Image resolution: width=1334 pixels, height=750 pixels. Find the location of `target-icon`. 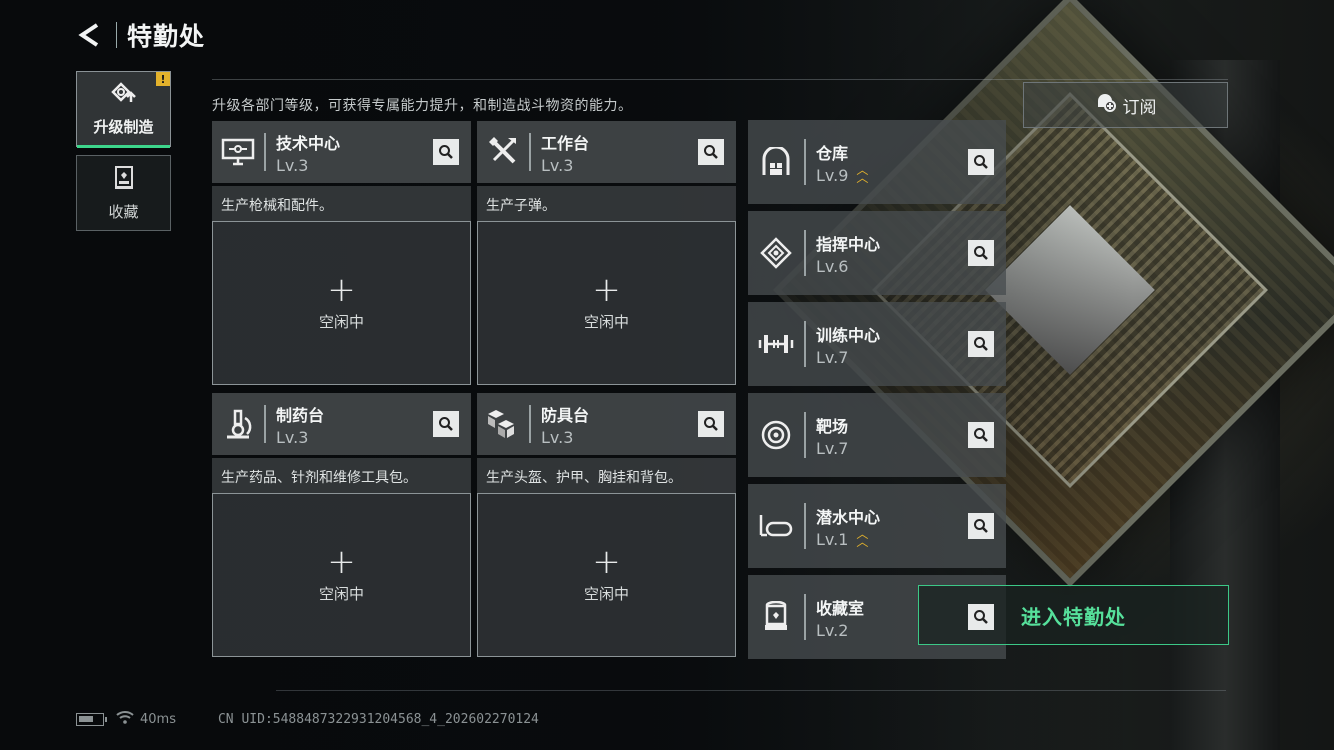

target-icon is located at coordinates (776, 435).